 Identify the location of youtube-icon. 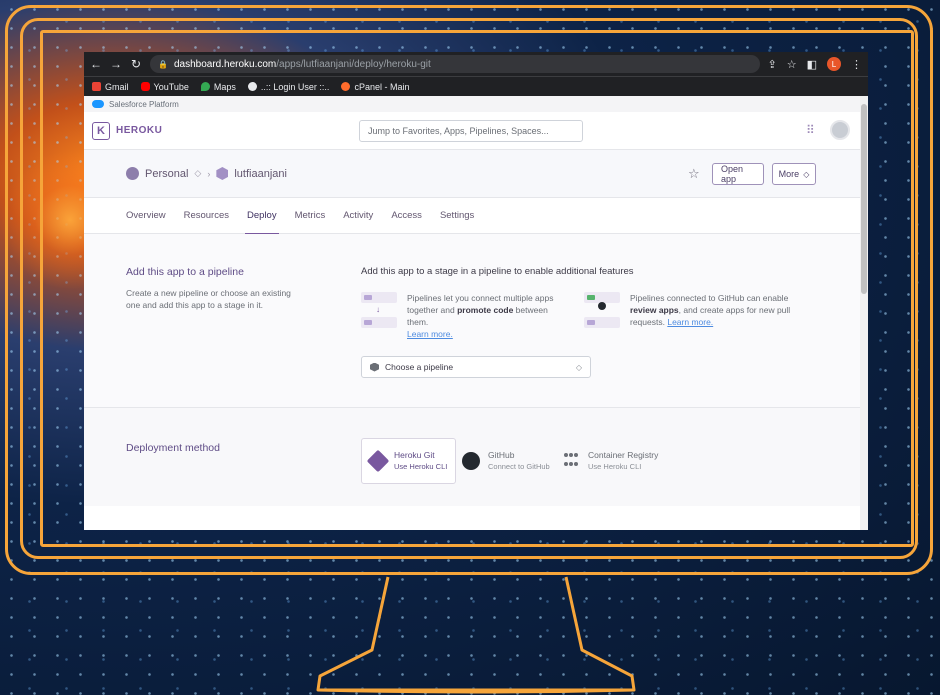
(145, 86).